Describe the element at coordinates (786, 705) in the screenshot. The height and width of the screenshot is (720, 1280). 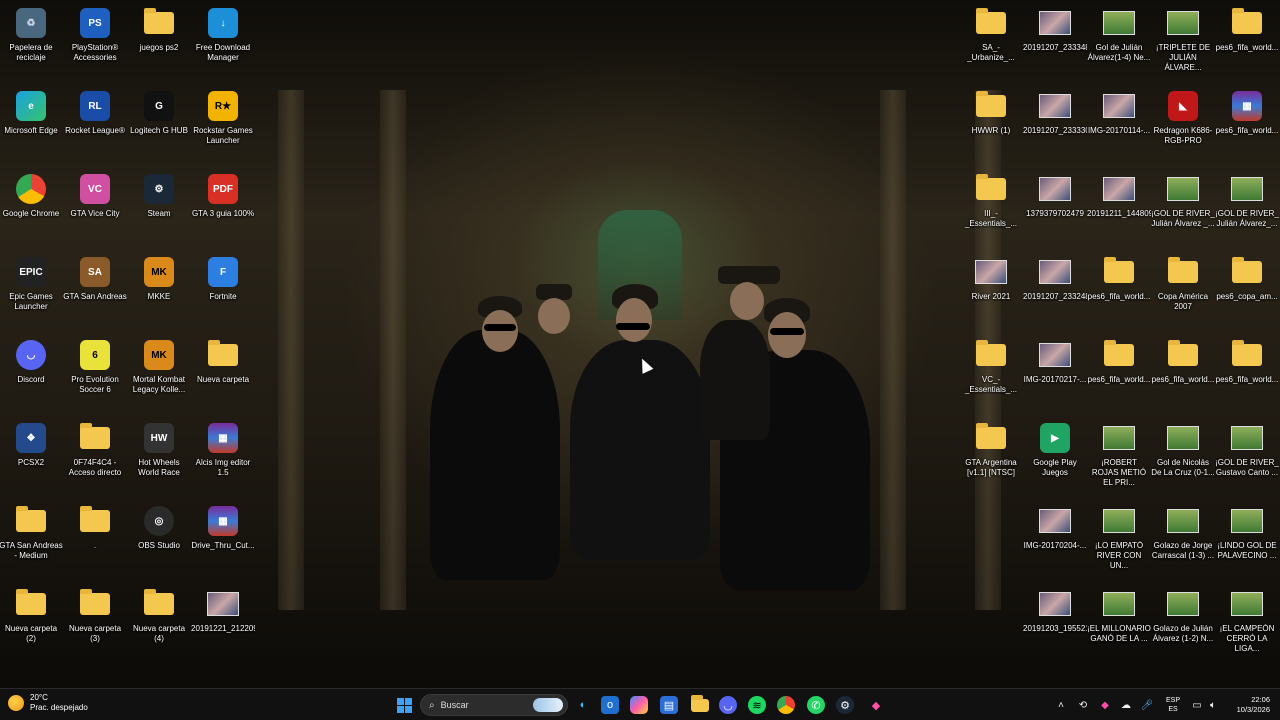
I see `chrome-icon` at that location.